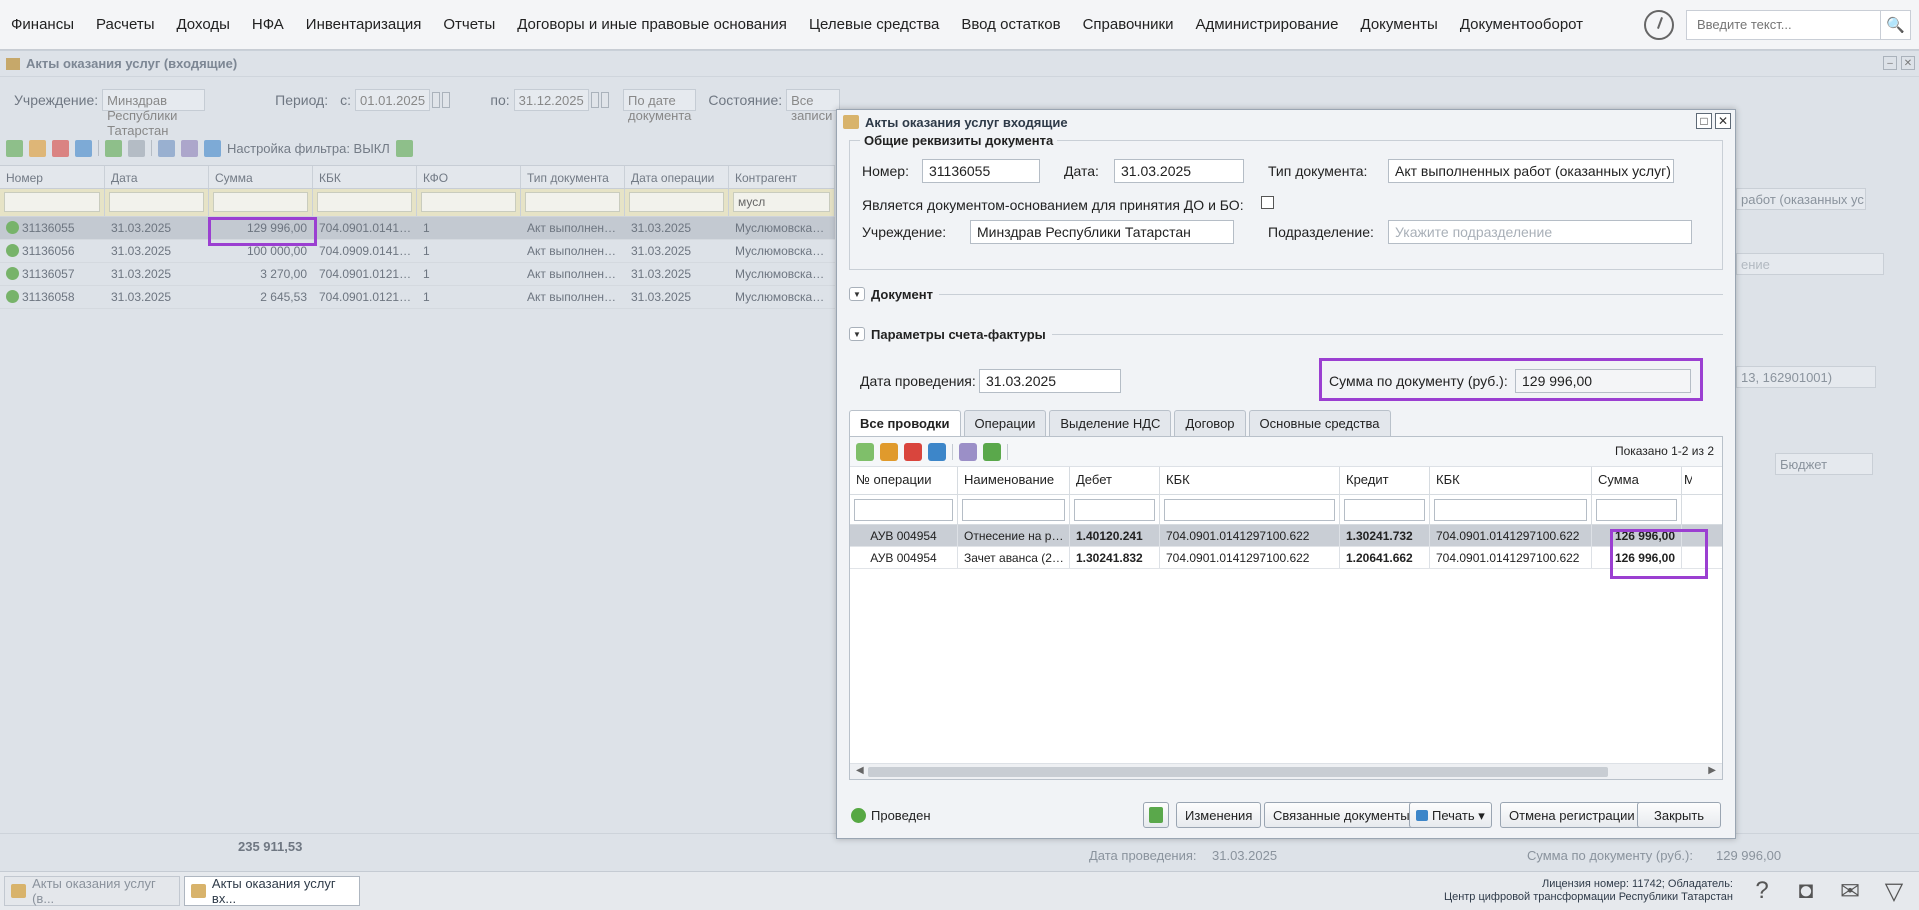  I want to click on print-button: Печать ▾, so click(1450, 815).